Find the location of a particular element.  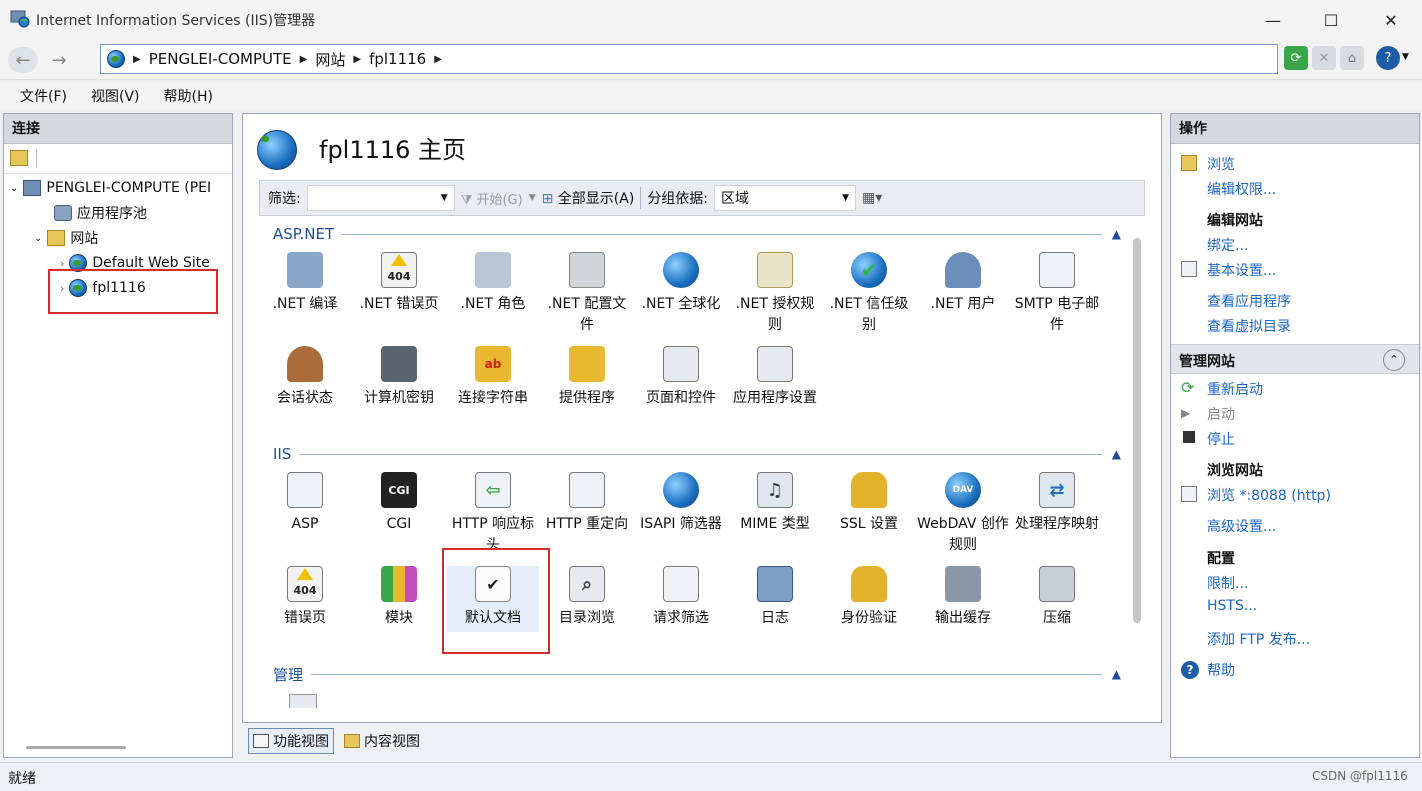

section-aspnet: ASP.NET ▲ is located at coordinates (694, 234).